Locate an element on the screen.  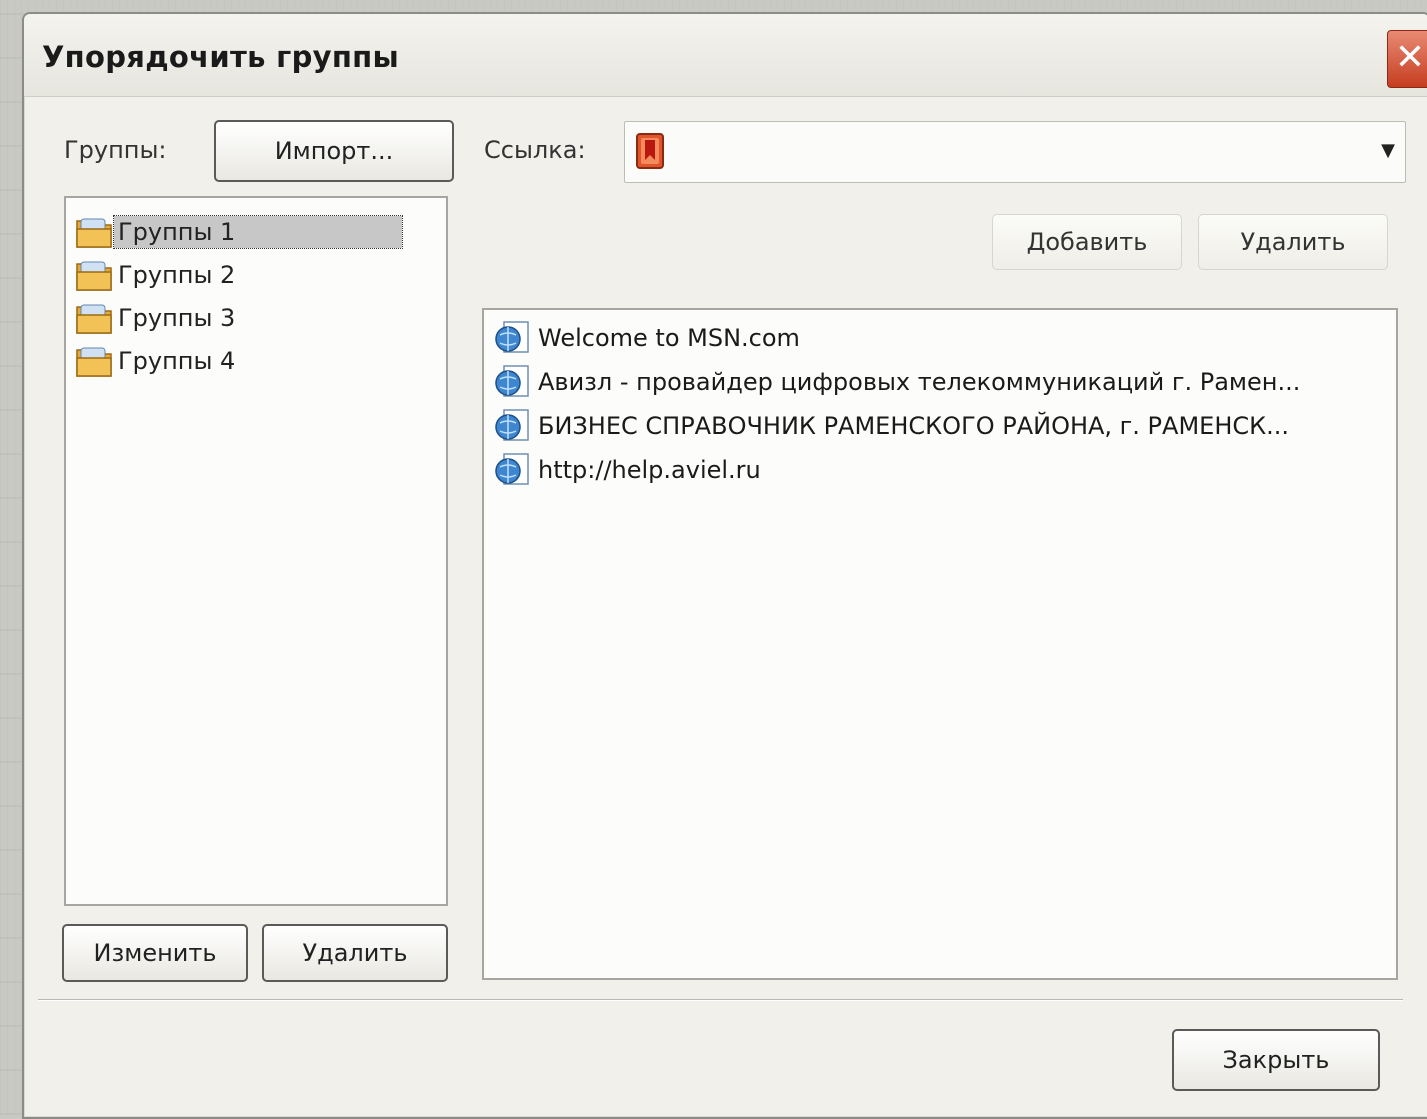
close-dialog-button: Закрыть is located at coordinates (1276, 1060).